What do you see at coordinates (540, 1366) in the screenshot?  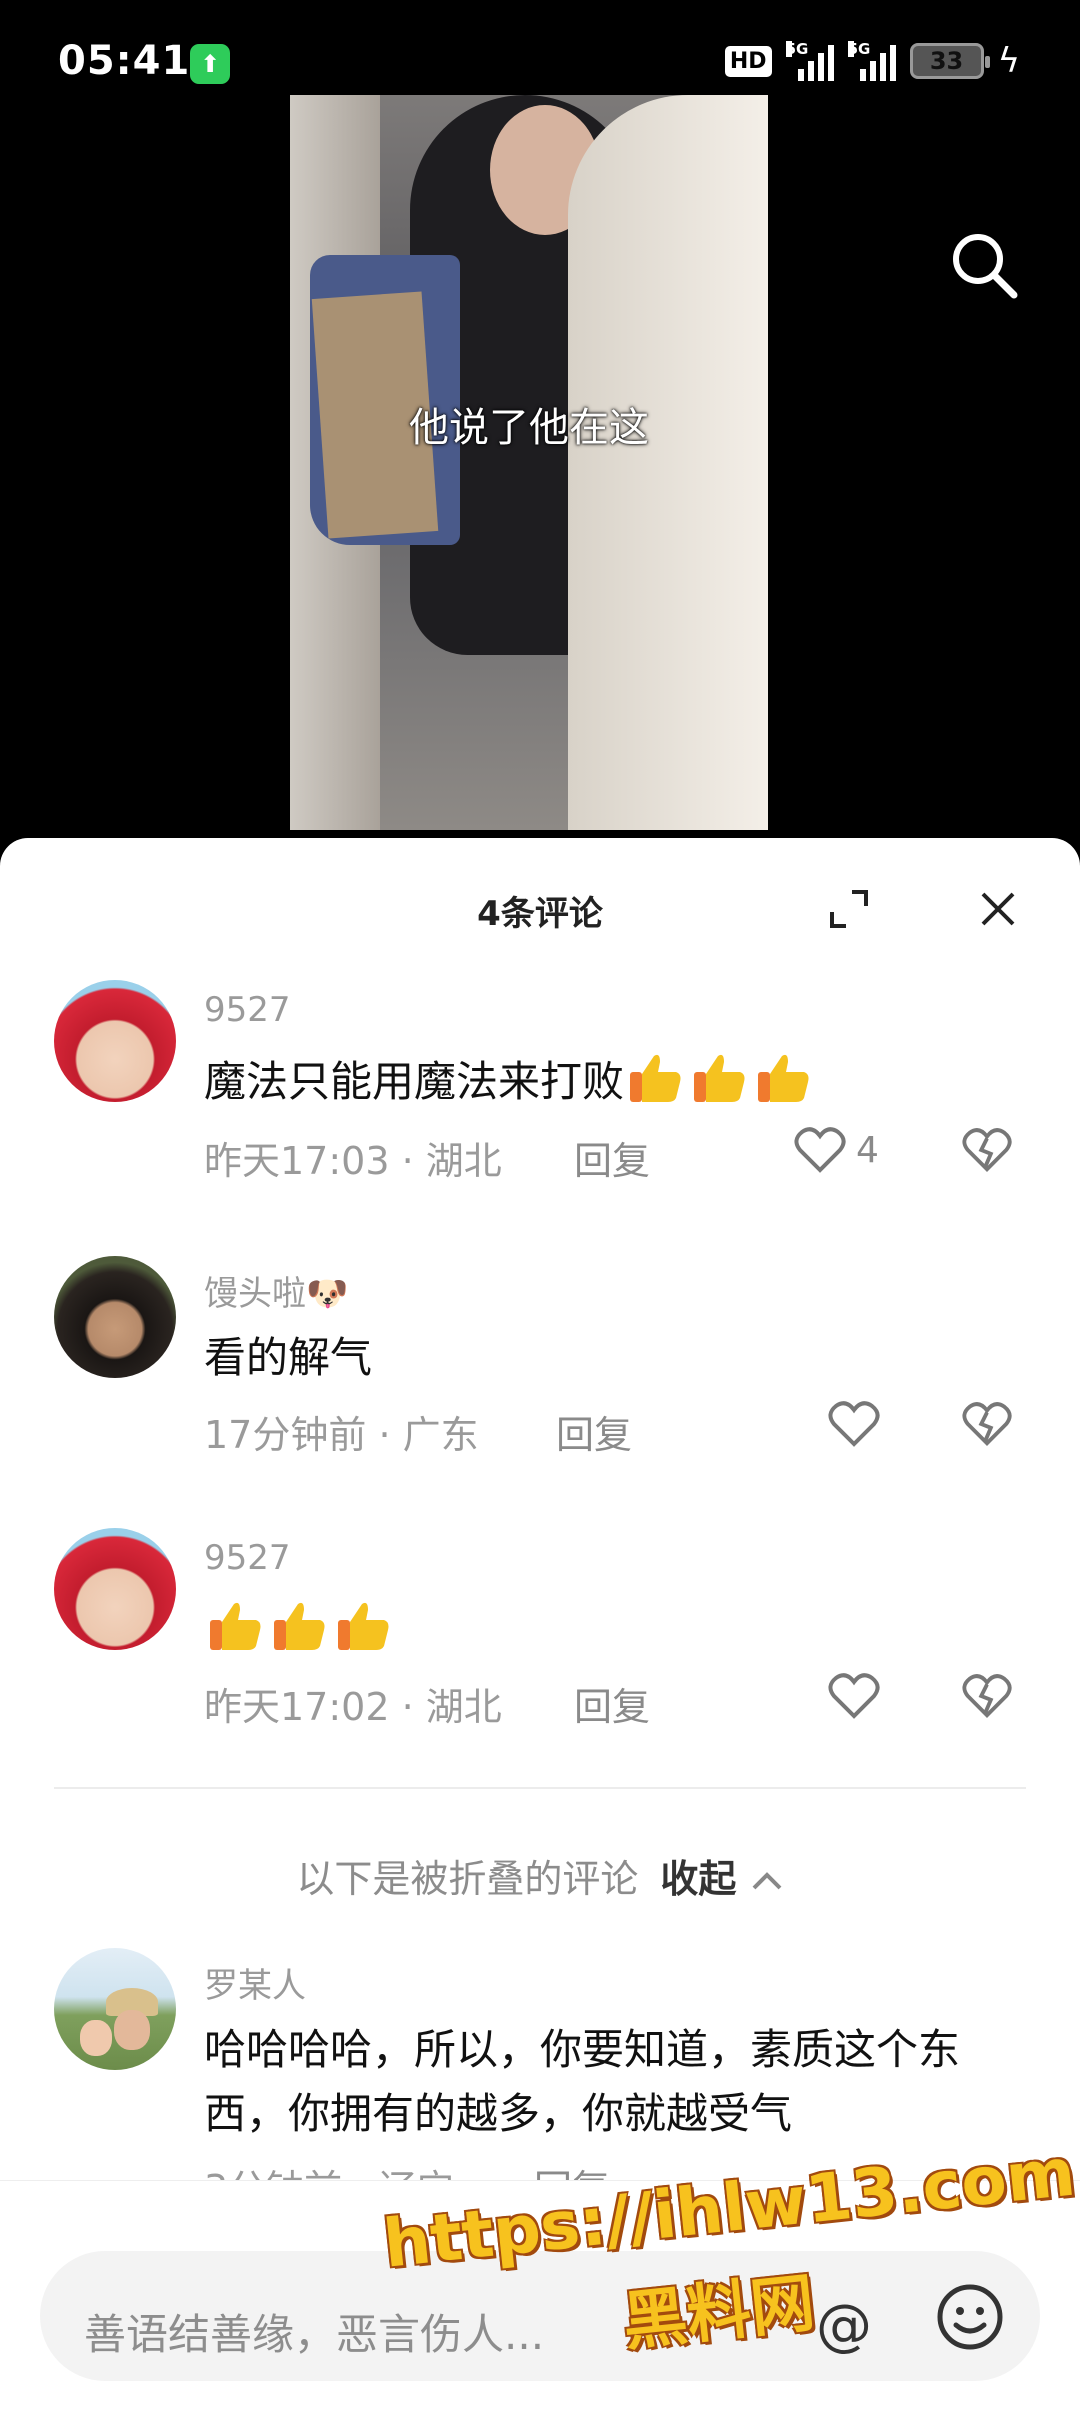 I see `comment-item: 馒头啦🐶 看的解气 17分钟前 · 广东 回复` at bounding box center [540, 1366].